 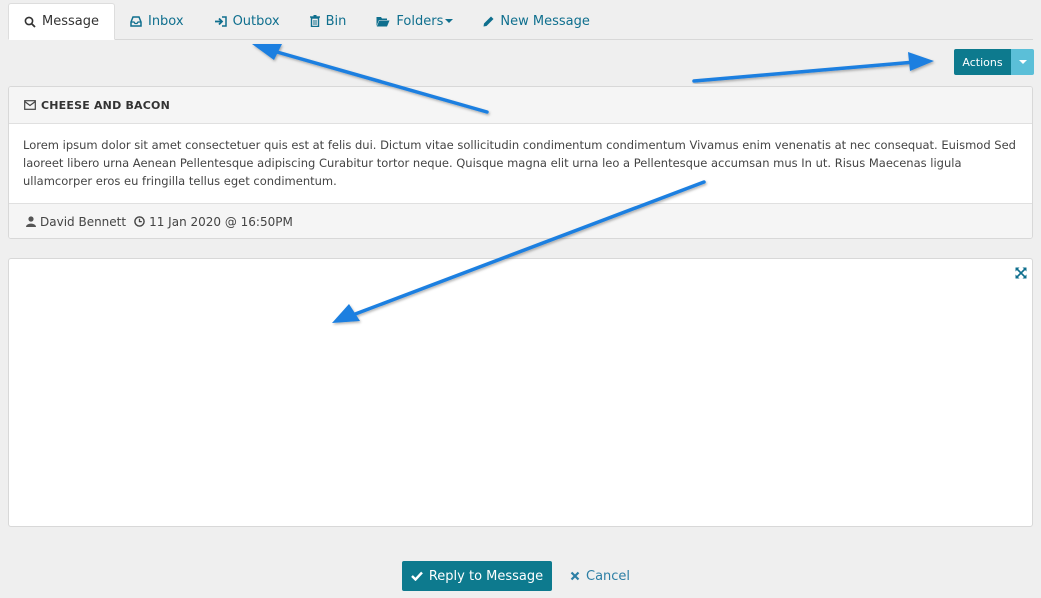 What do you see at coordinates (314, 21) in the screenshot?
I see `trash-icon` at bounding box center [314, 21].